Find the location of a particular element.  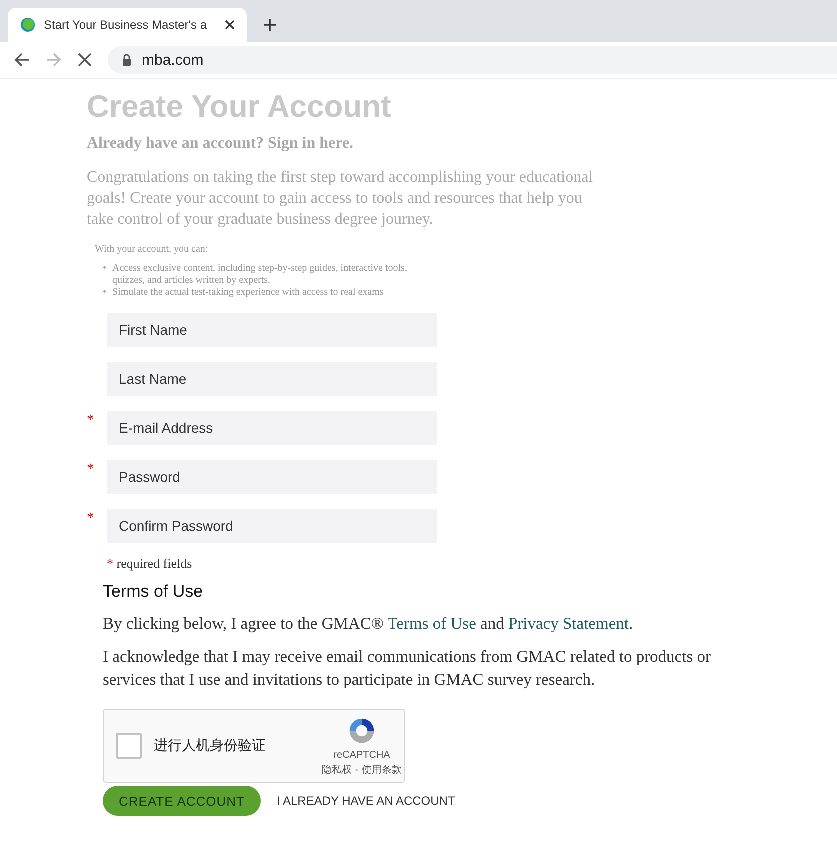

address-bar: mba.com is located at coordinates (472, 60).